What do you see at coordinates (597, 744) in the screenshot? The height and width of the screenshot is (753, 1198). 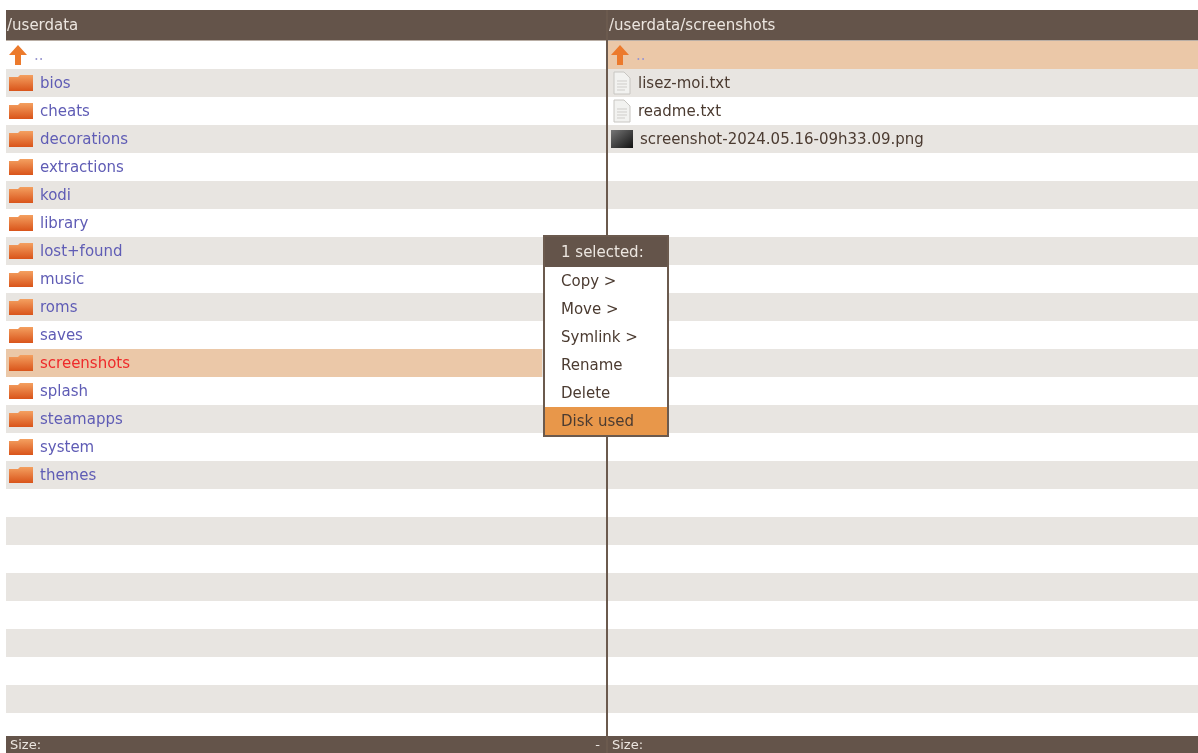 I see `size-value: -` at bounding box center [597, 744].